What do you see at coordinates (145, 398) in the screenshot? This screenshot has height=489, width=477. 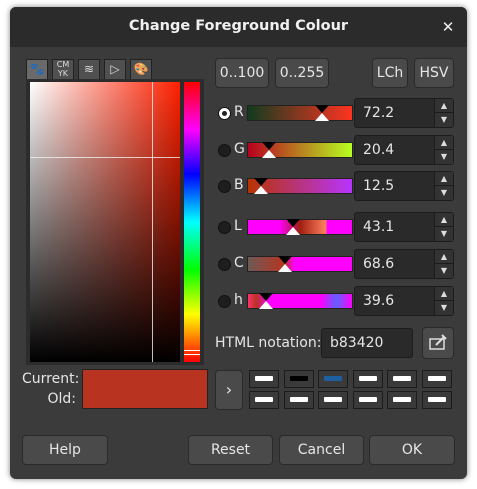 I see `old-color-swatch` at bounding box center [145, 398].